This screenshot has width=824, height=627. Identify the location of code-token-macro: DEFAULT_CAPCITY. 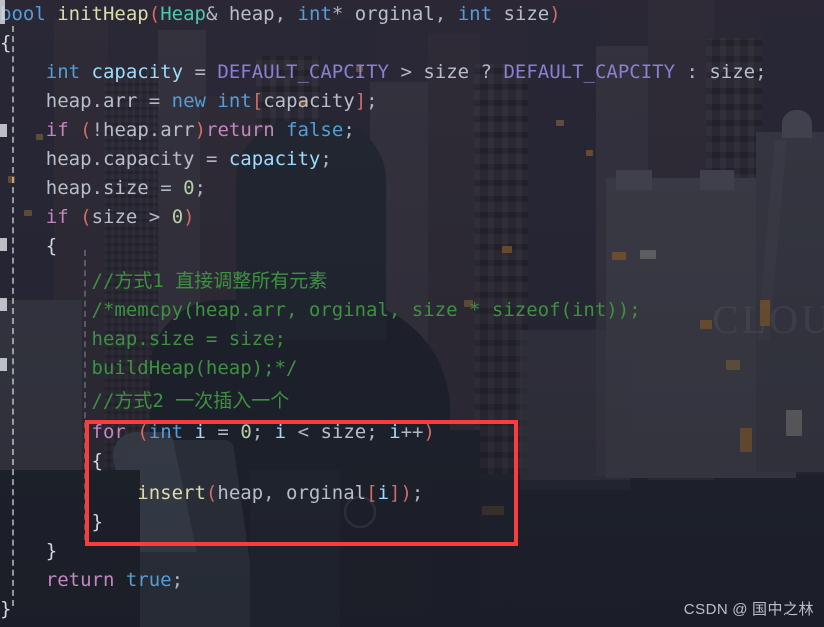
(303, 72).